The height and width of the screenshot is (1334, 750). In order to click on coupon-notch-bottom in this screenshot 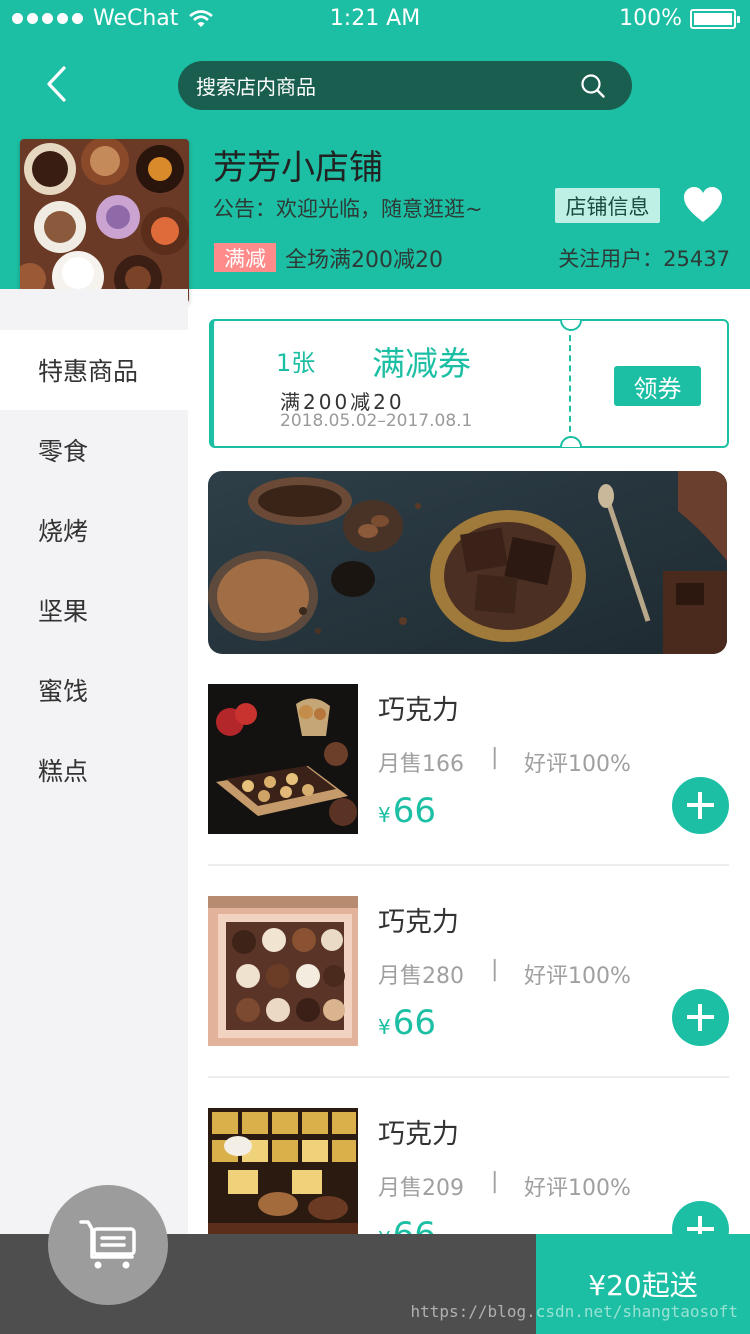, I will do `click(571, 441)`.